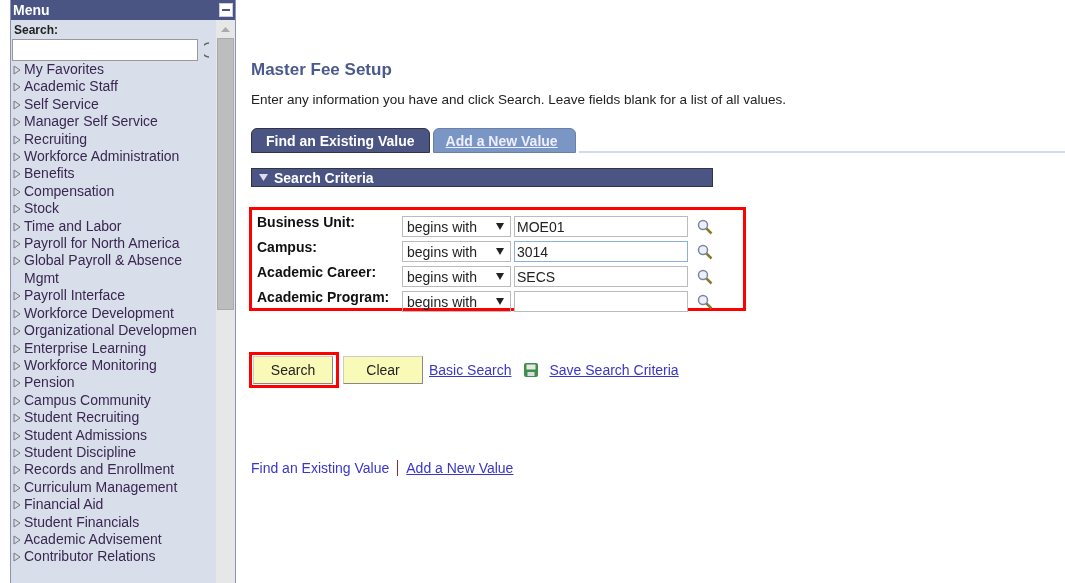  What do you see at coordinates (519, 99) in the screenshot?
I see `instructions-text: Enter any information you have and click Search. Leave fields blank for a list of all values.` at bounding box center [519, 99].